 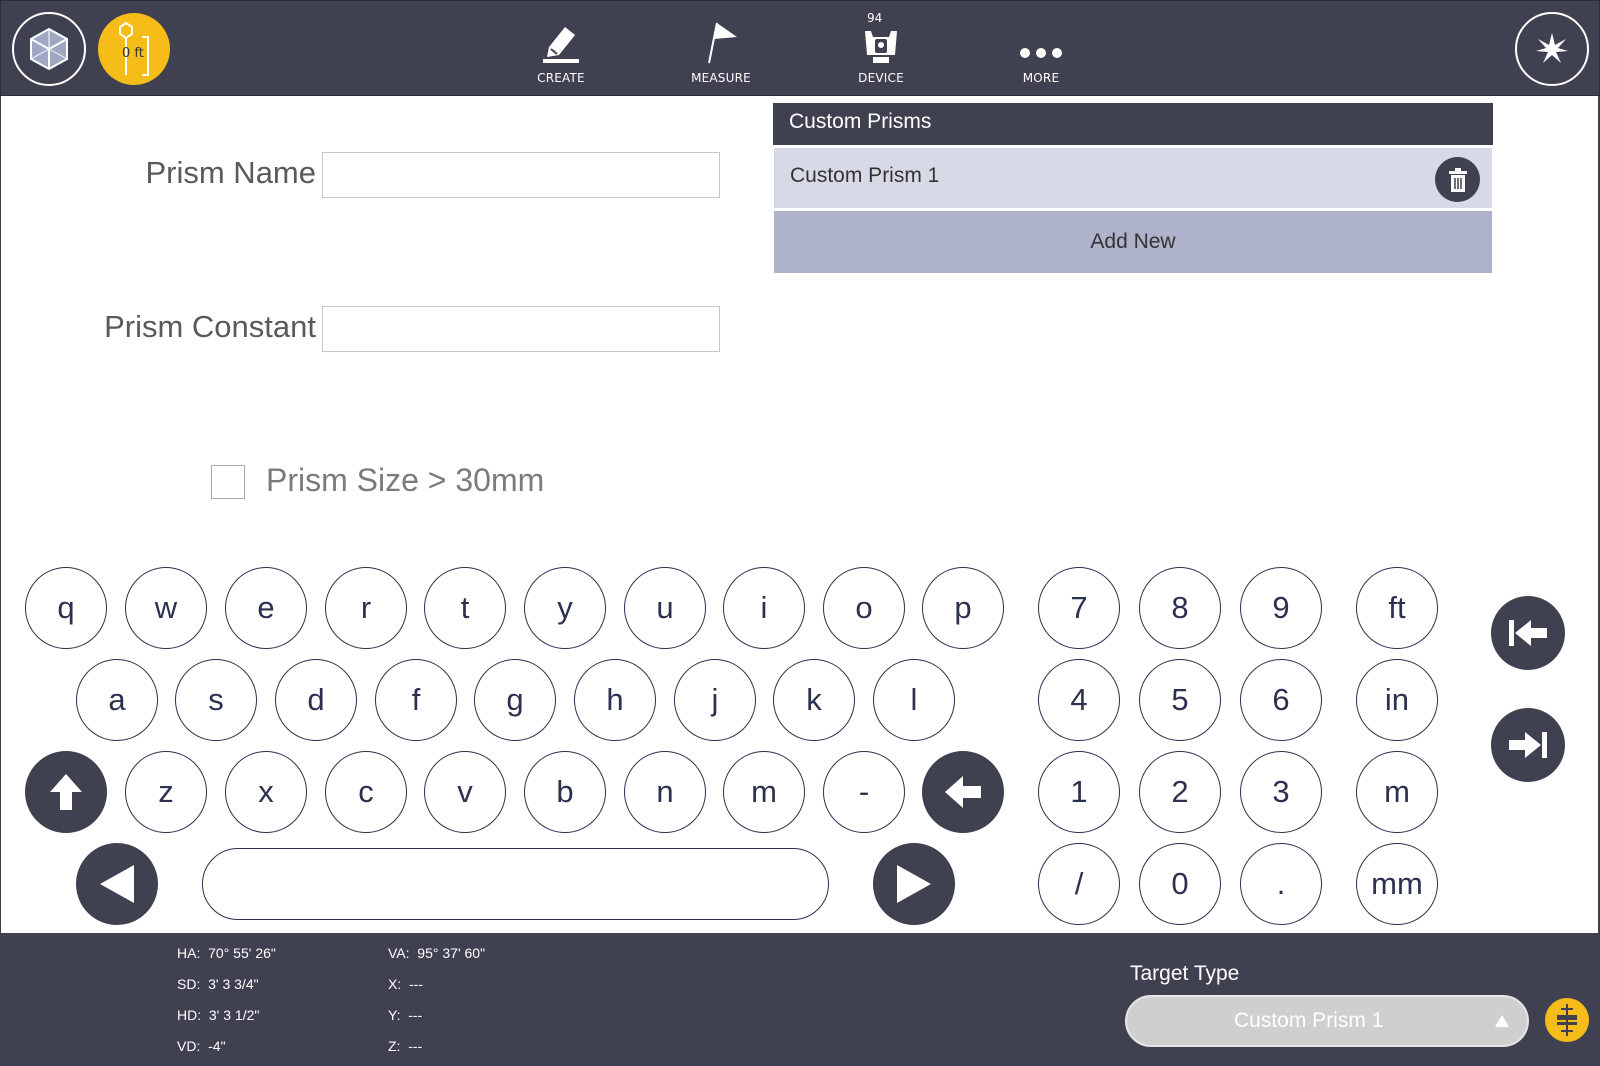 I want to click on target-type-value: Custom Prism 1, so click(x=1309, y=1020).